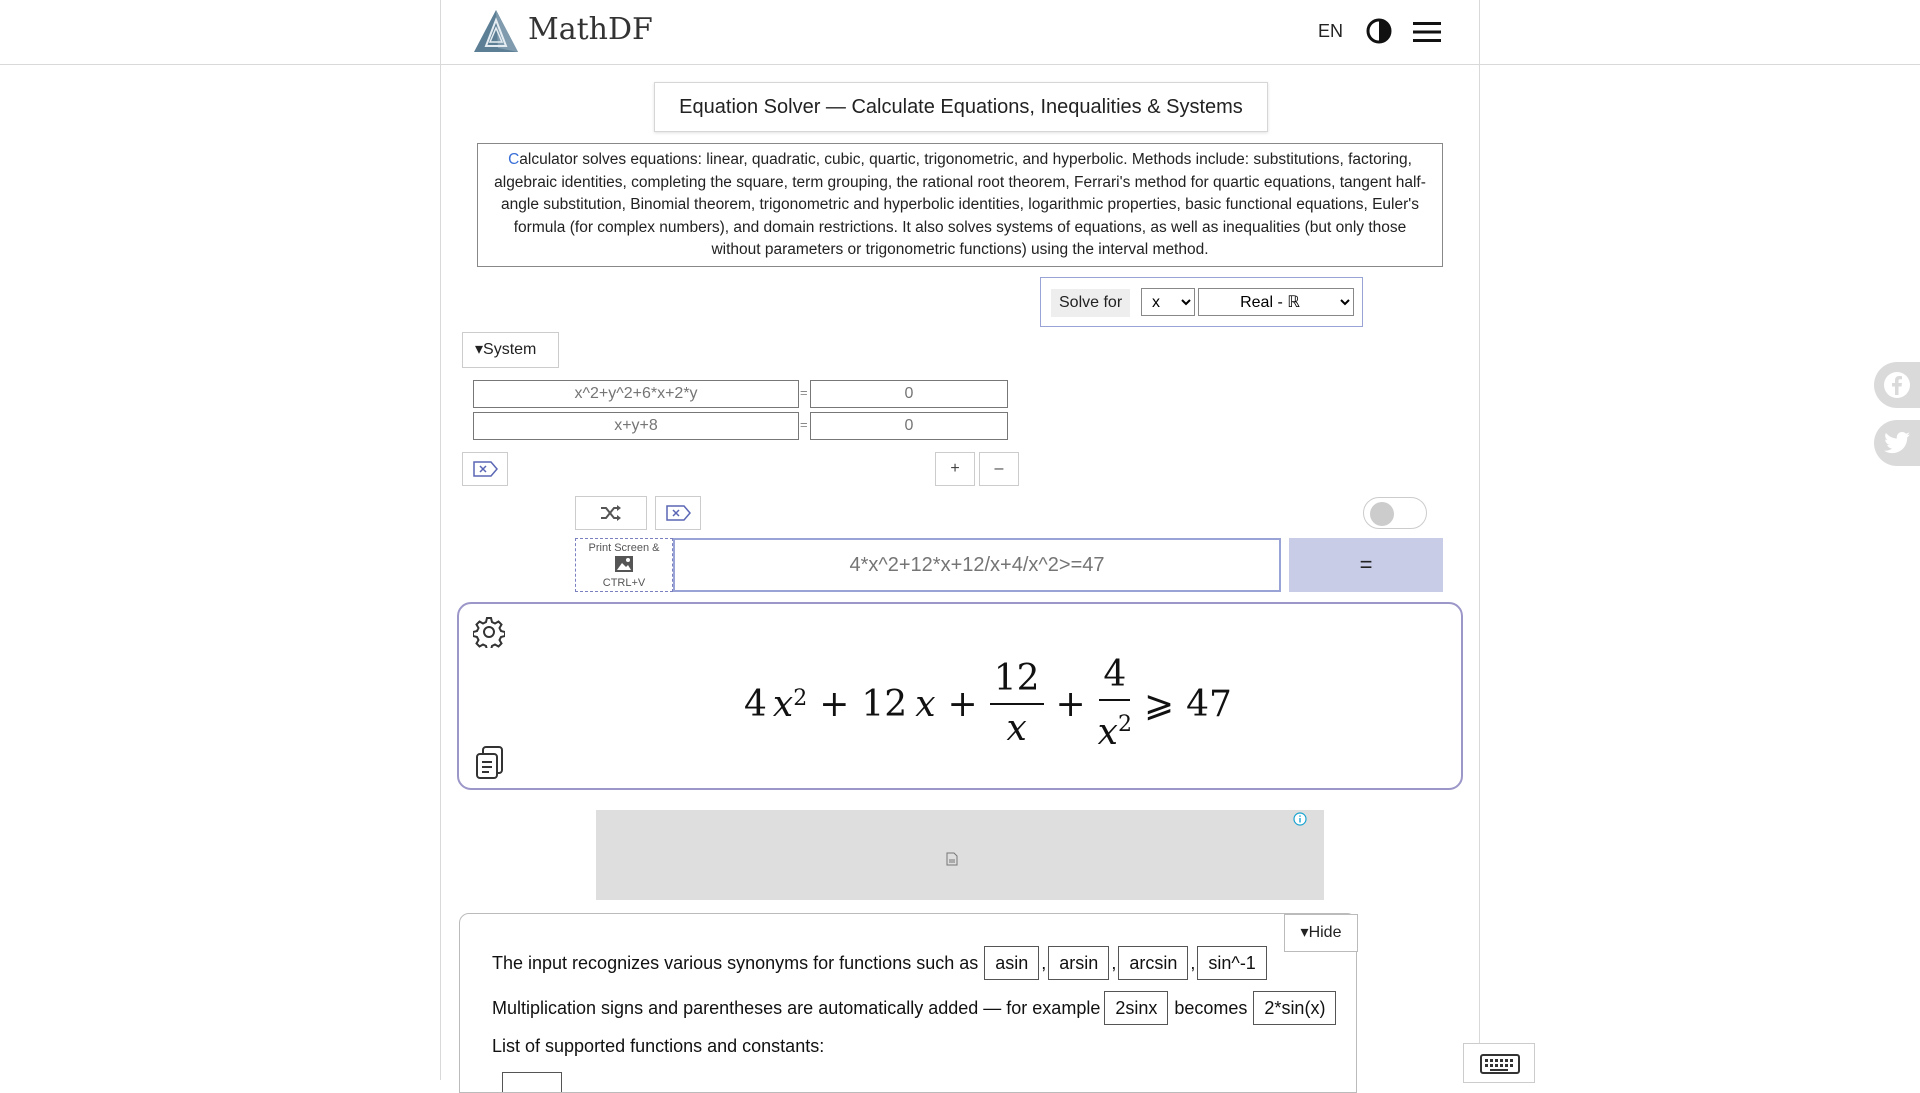 The height and width of the screenshot is (1093, 1920). What do you see at coordinates (884, 704) in the screenshot?
I see `term-coef-12: 12` at bounding box center [884, 704].